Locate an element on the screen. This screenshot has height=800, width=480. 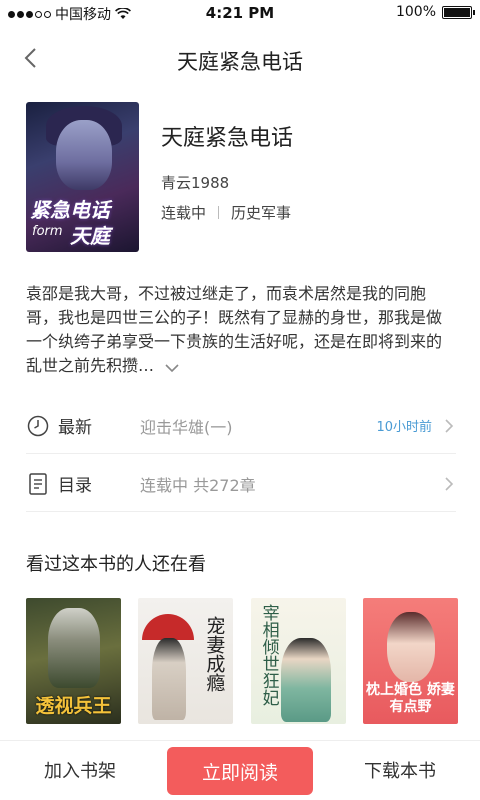
cover-sub-text: form is located at coordinates (47, 231).